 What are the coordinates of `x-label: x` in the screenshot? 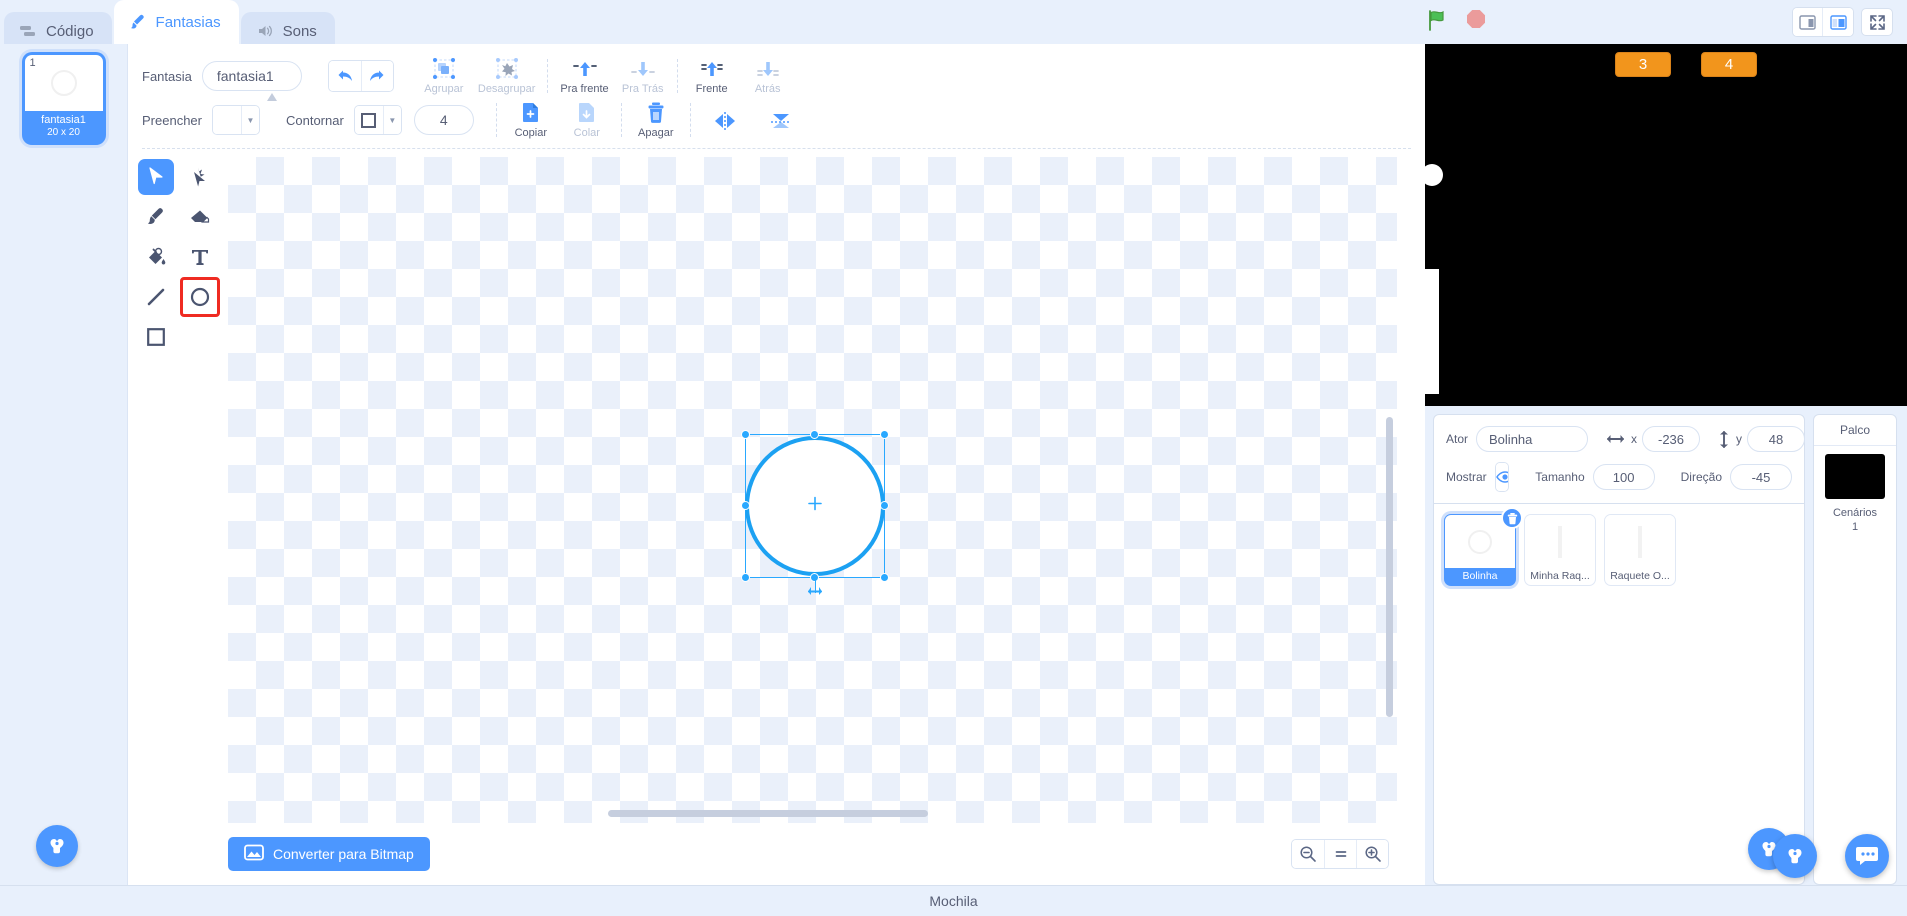 It's located at (1634, 439).